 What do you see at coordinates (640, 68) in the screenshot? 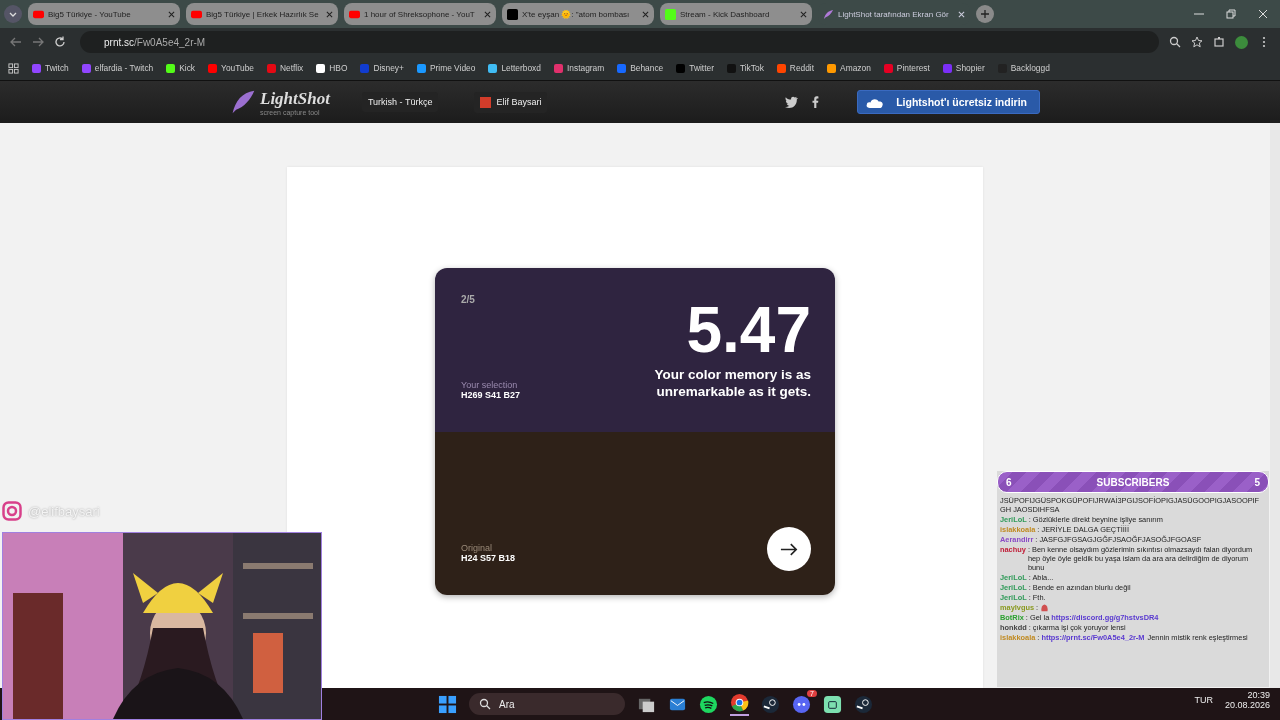
I see `bookmark: Behance` at bounding box center [640, 68].